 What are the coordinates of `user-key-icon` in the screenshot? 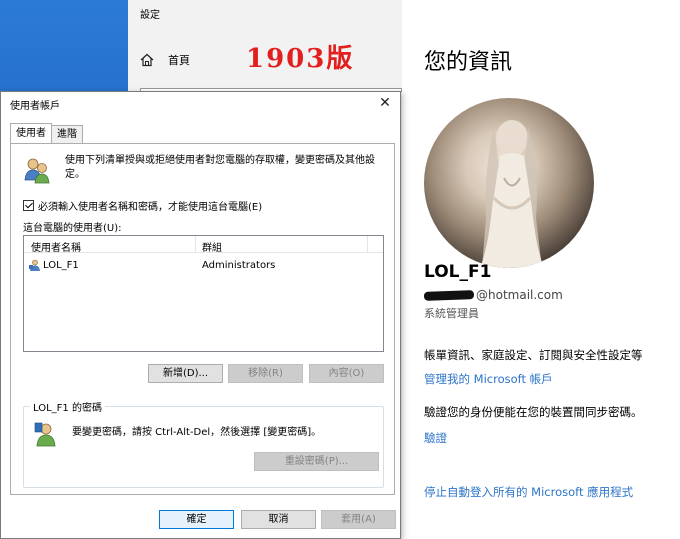 It's located at (45, 434).